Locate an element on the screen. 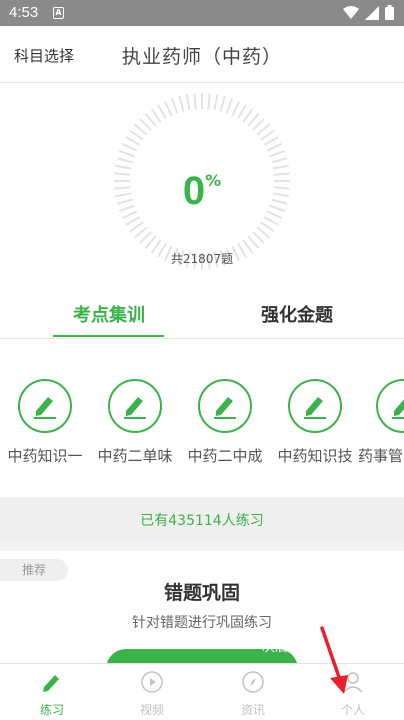 The height and width of the screenshot is (720, 404). category-item-3: 中药二中成 is located at coordinates (225, 422).